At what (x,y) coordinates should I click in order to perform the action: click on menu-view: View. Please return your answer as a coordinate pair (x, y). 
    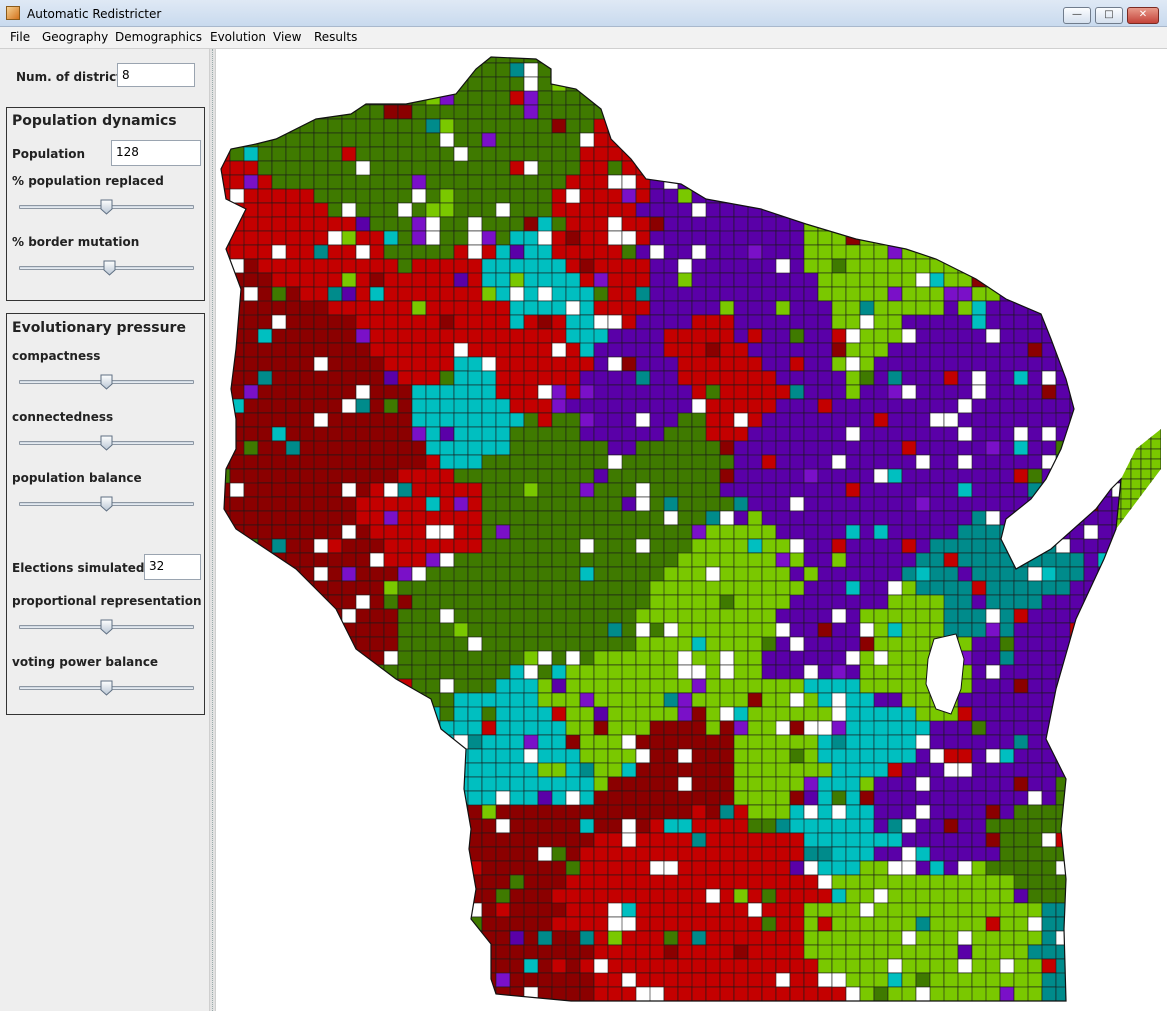
    Looking at the image, I should click on (287, 37).